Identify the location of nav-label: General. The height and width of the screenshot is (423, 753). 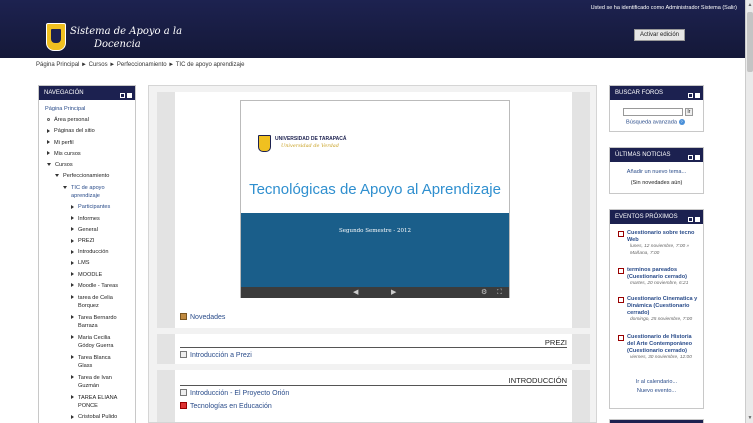
(88, 229).